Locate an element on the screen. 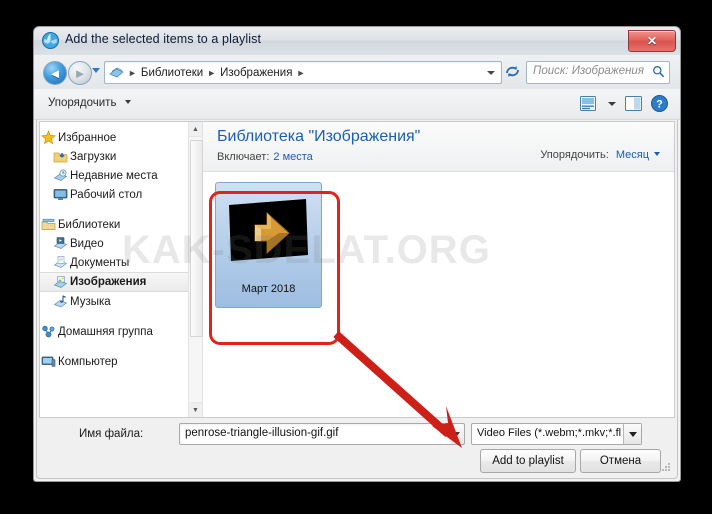  chevron-up-icon: ▲ is located at coordinates (195, 129).